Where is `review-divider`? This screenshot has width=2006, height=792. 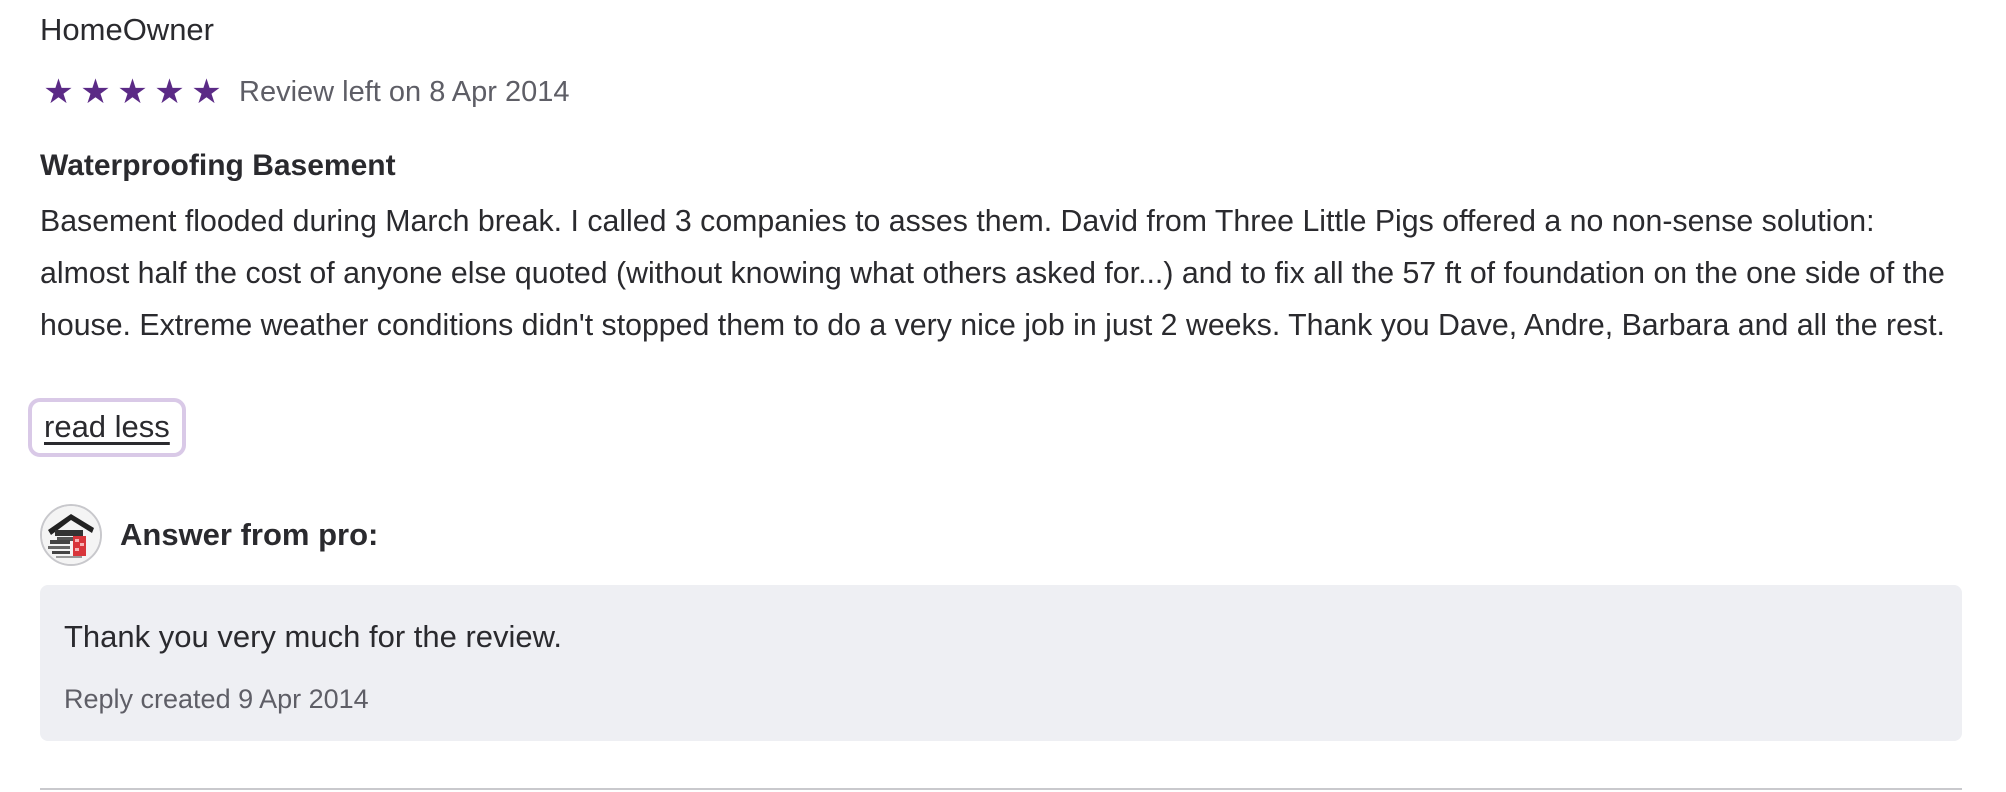
review-divider is located at coordinates (1001, 789).